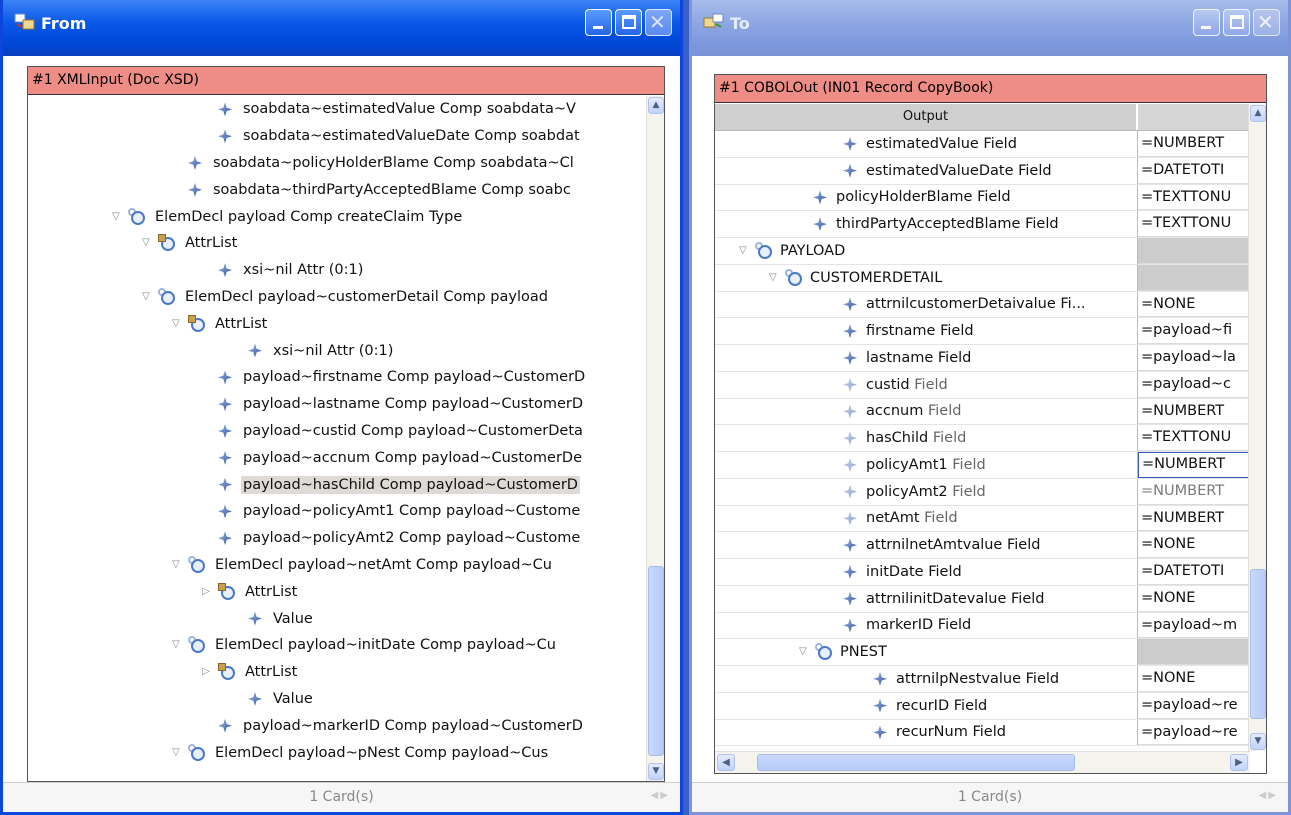 The image size is (1291, 815). I want to click on grid-row: estimatedValue Field =NUMBERT, so click(982, 144).